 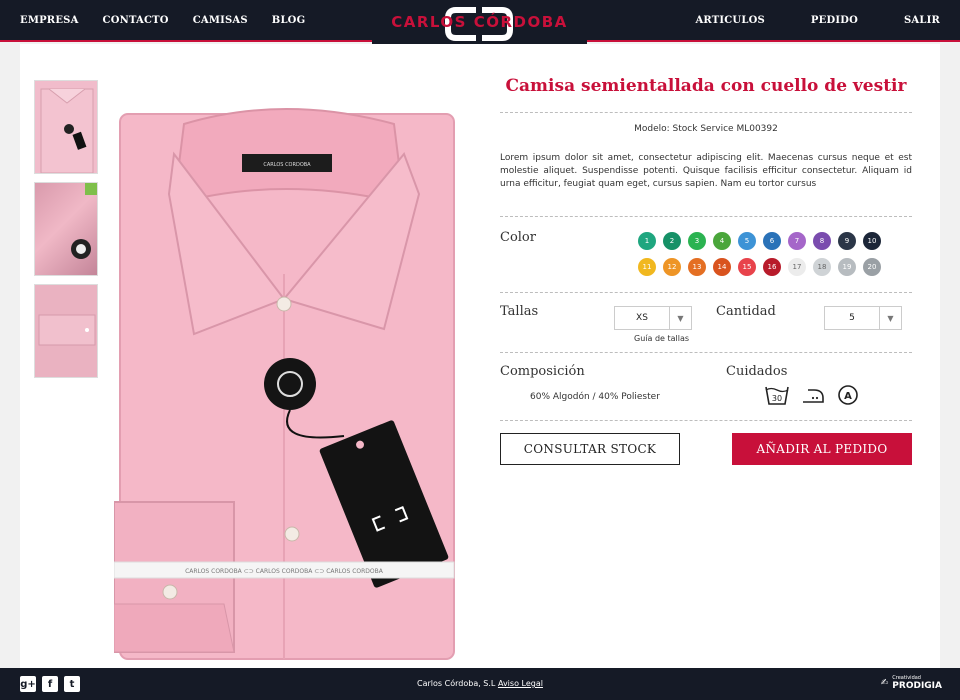 What do you see at coordinates (542, 371) in the screenshot?
I see `composition-label: Composición` at bounding box center [542, 371].